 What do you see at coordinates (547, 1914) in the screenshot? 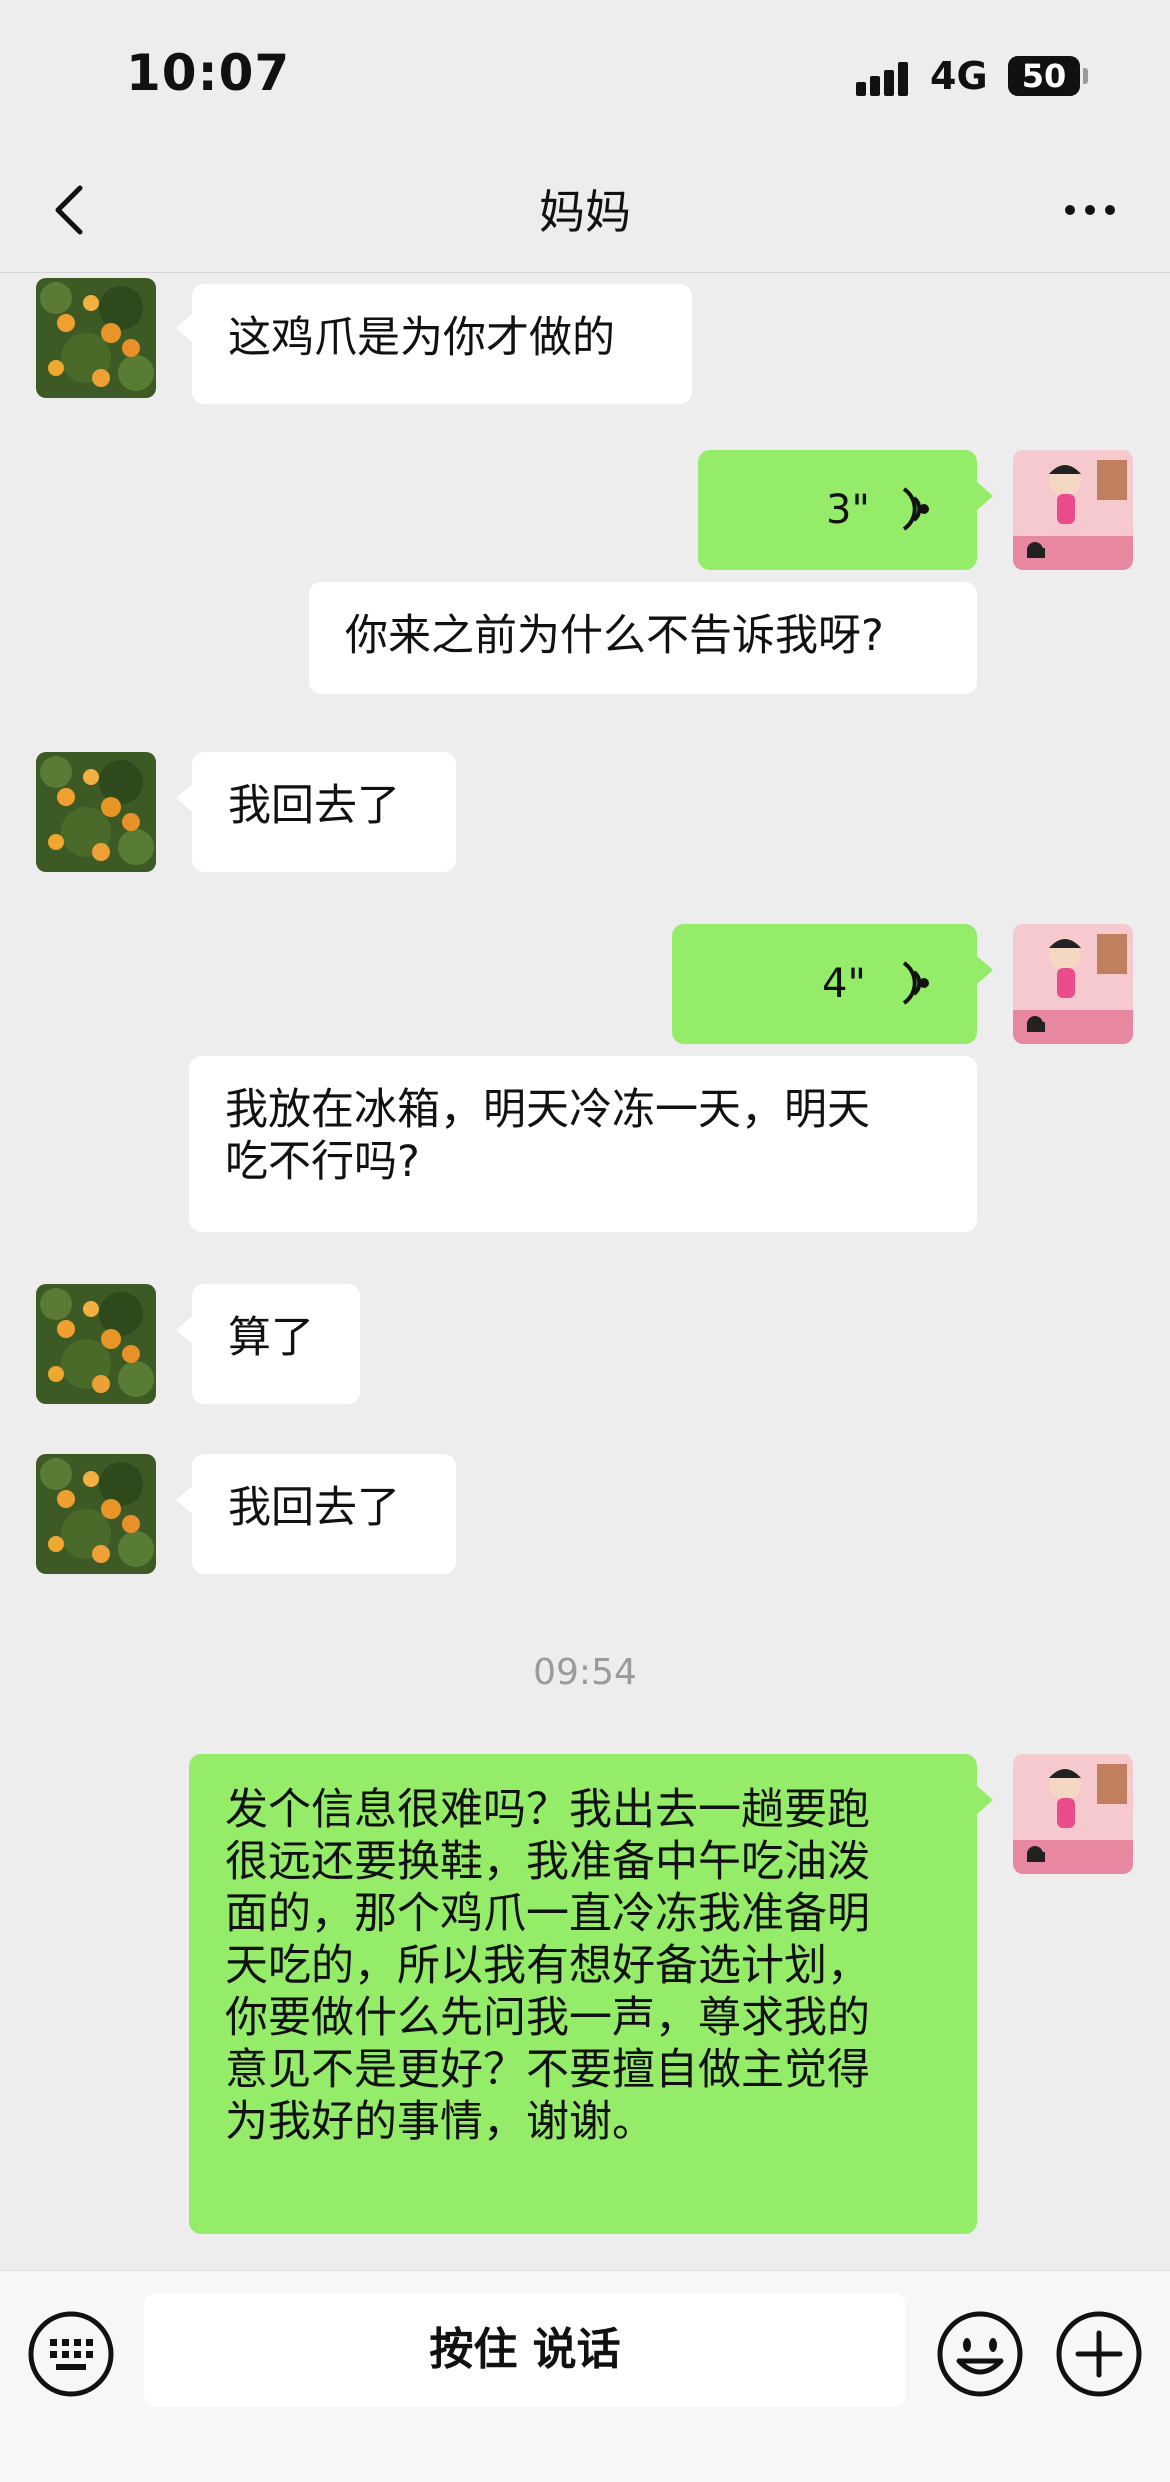
I see `message-line: 面的，那个鸡爪一直冷冻我准备明` at bounding box center [547, 1914].